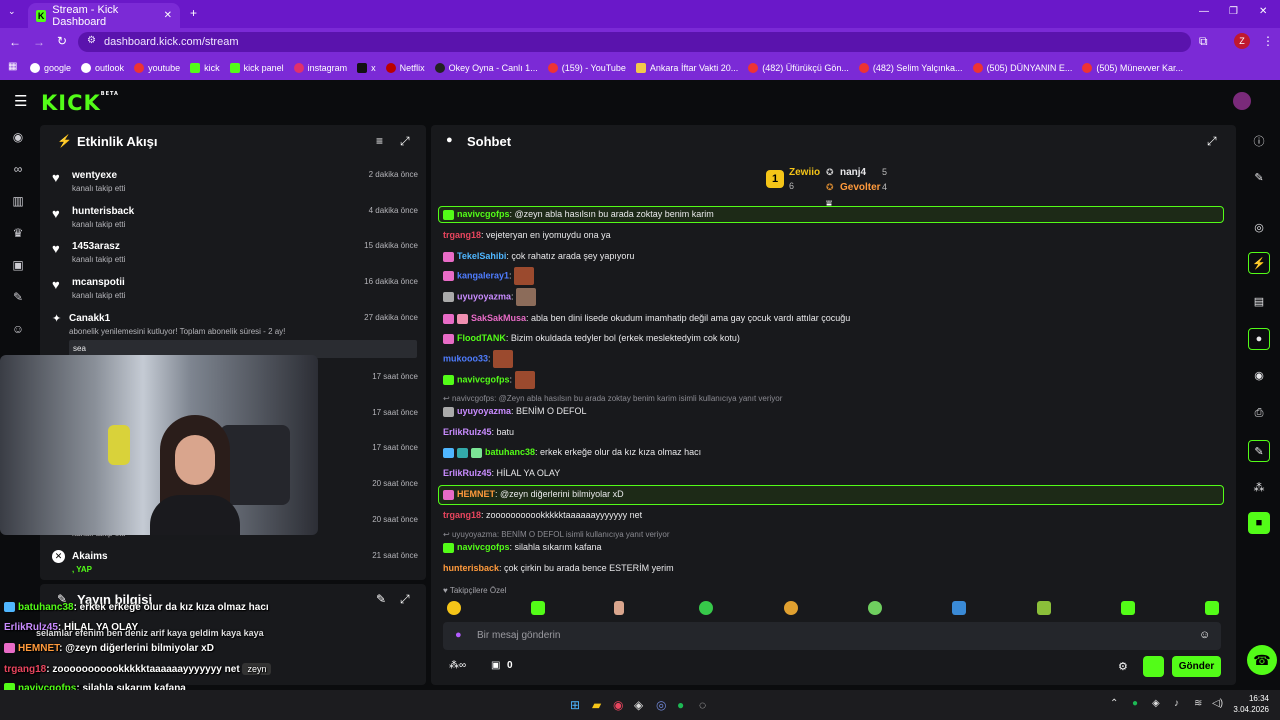 The image size is (1280, 720). Describe the element at coordinates (510, 452) in the screenshot. I see `chat-username: batuhanc38` at that location.